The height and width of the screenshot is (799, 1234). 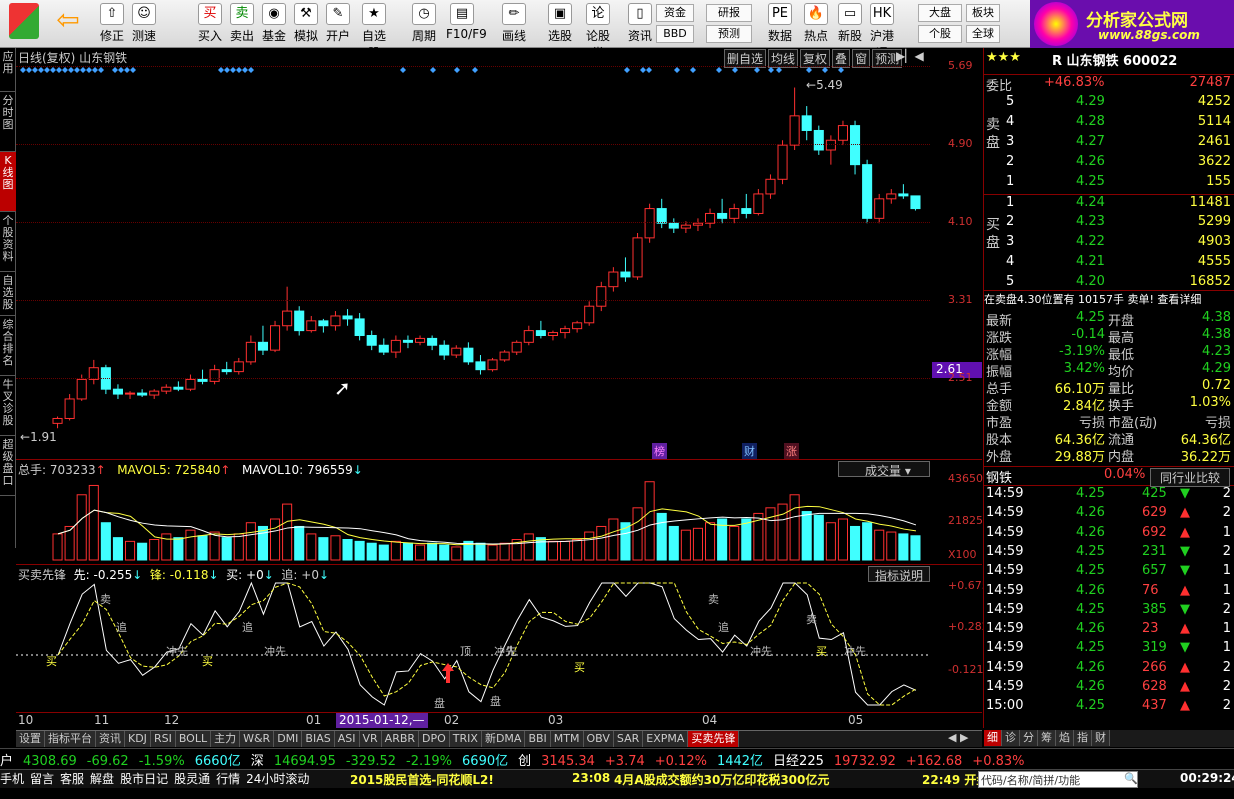 What do you see at coordinates (30, 739) in the screenshot?
I see `indicator-tab-0: 设置` at bounding box center [30, 739].